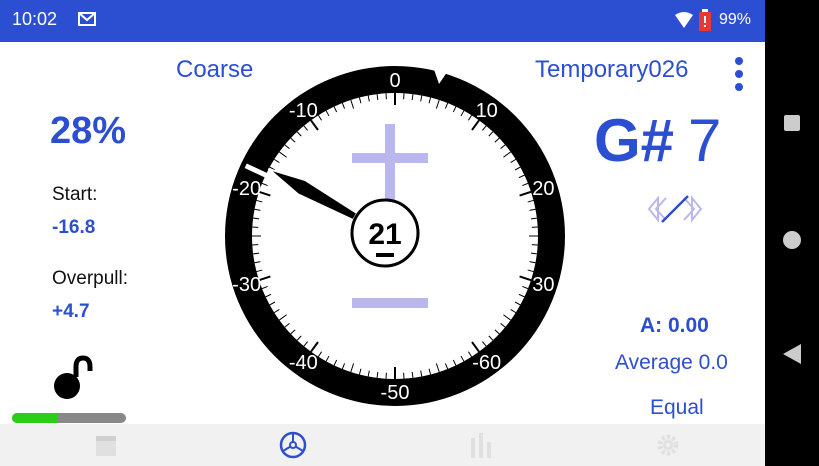  Describe the element at coordinates (395, 393) in the screenshot. I see `dial-label: -50` at that location.